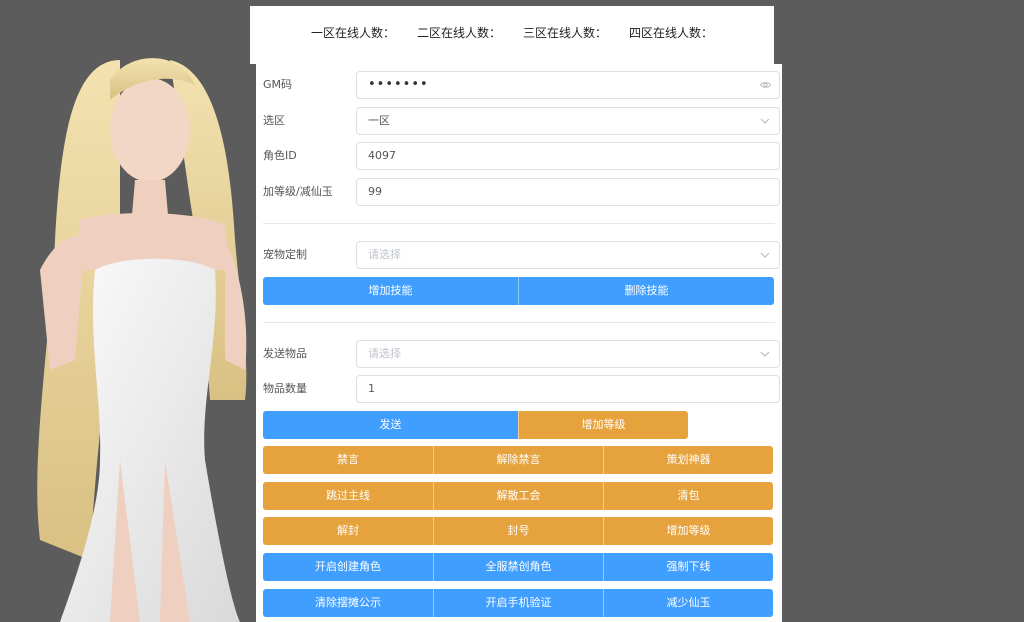 The width and height of the screenshot is (1024, 622). I want to click on action-row-3: 解封 封号 增加等级, so click(518, 531).